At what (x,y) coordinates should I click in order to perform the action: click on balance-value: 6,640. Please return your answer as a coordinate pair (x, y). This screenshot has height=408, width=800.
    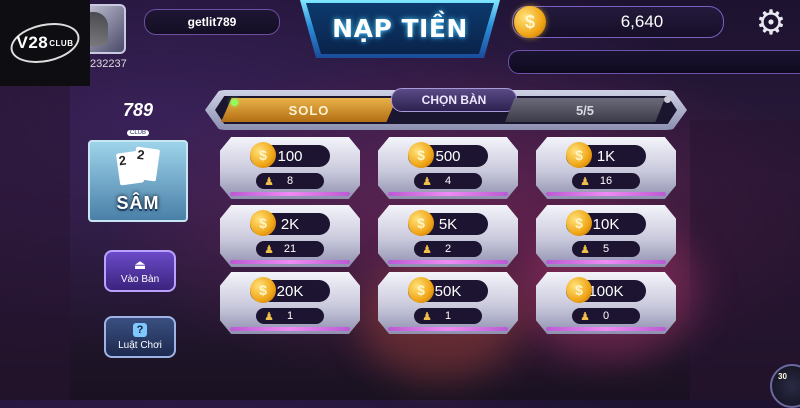
    Looking at the image, I should click on (642, 21).